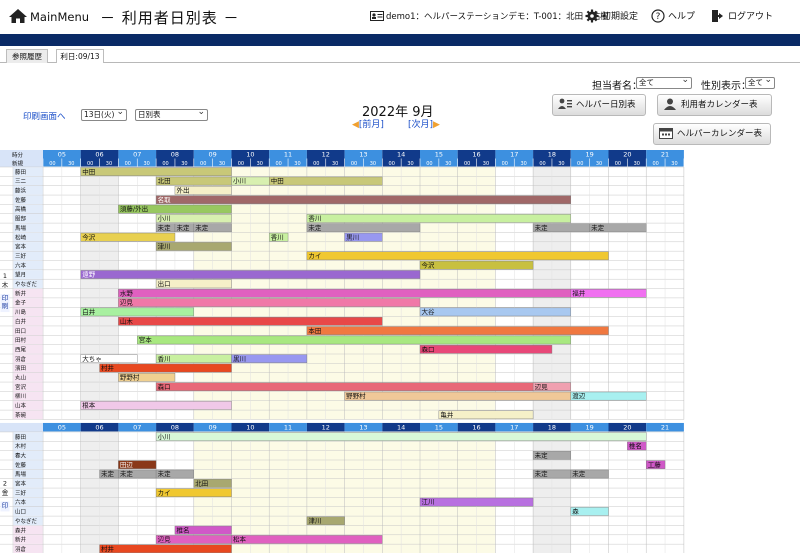 The height and width of the screenshot is (553, 800). Describe the element at coordinates (21, 349) in the screenshot. I see `user-name: 西尾` at that location.